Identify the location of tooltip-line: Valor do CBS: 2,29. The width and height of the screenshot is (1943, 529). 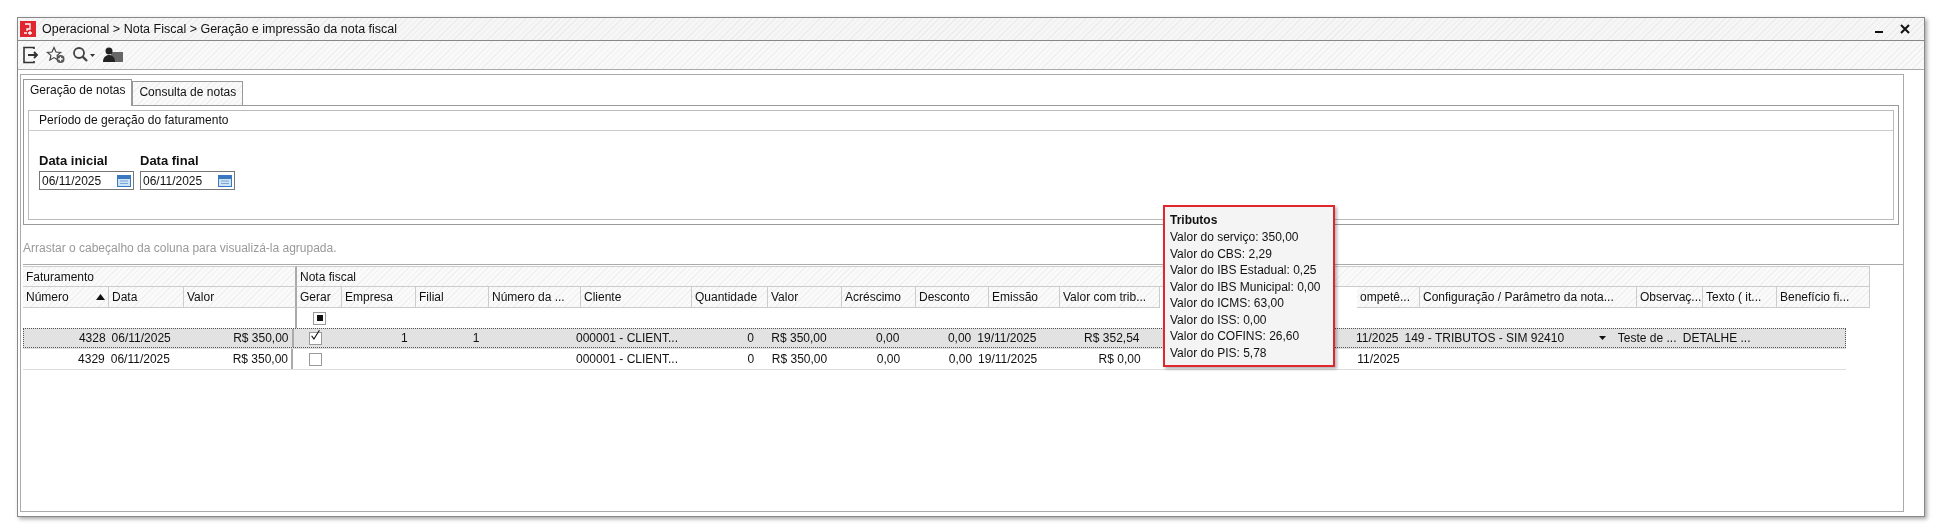
(1221, 253).